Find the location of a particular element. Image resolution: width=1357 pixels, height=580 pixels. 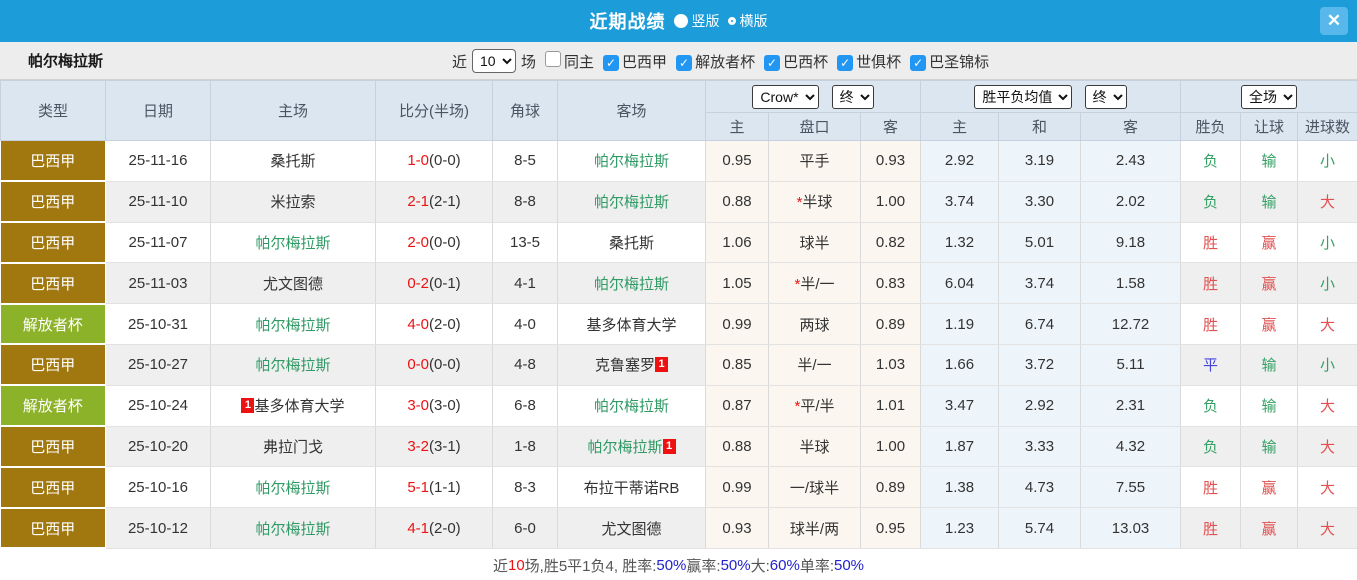

sub-header-eu-home: 主 is located at coordinates (959, 126).